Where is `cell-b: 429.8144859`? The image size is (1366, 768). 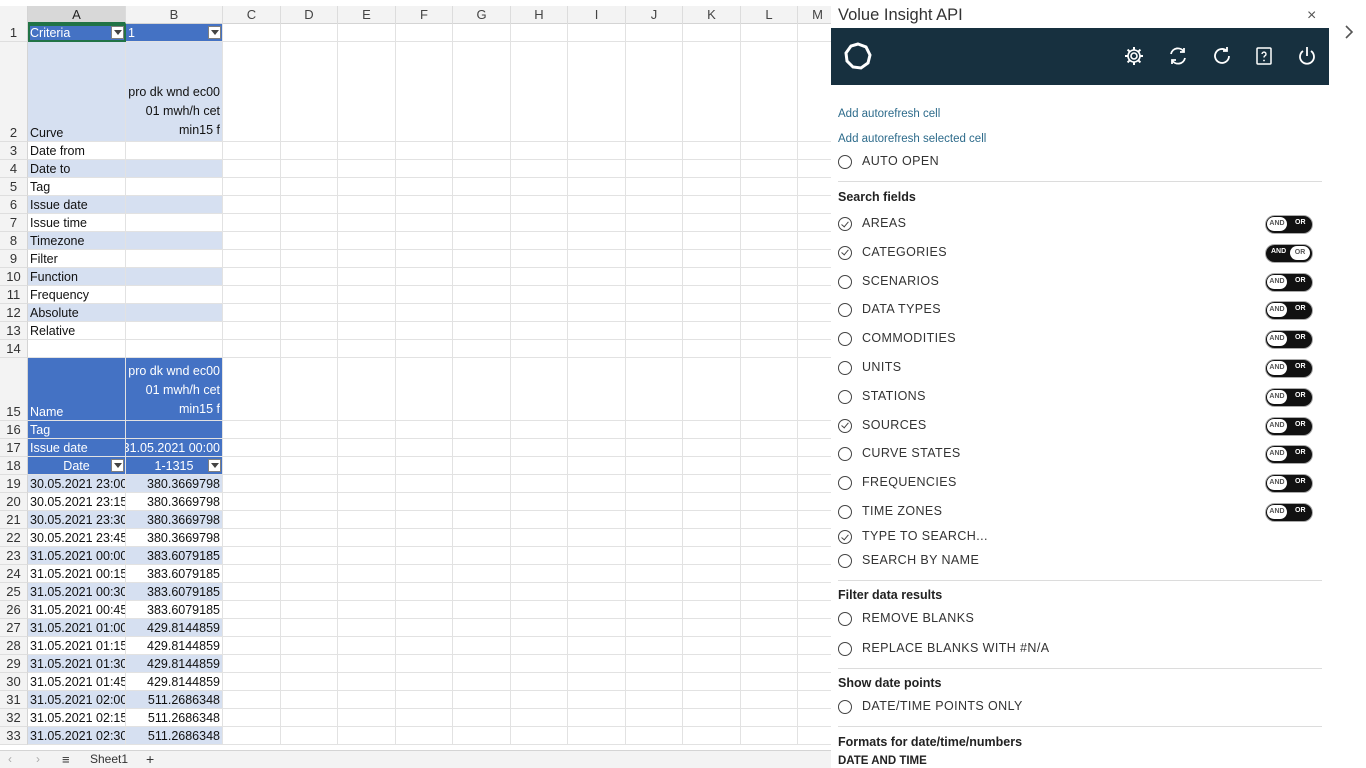
cell-b: 429.8144859 is located at coordinates (174, 646).